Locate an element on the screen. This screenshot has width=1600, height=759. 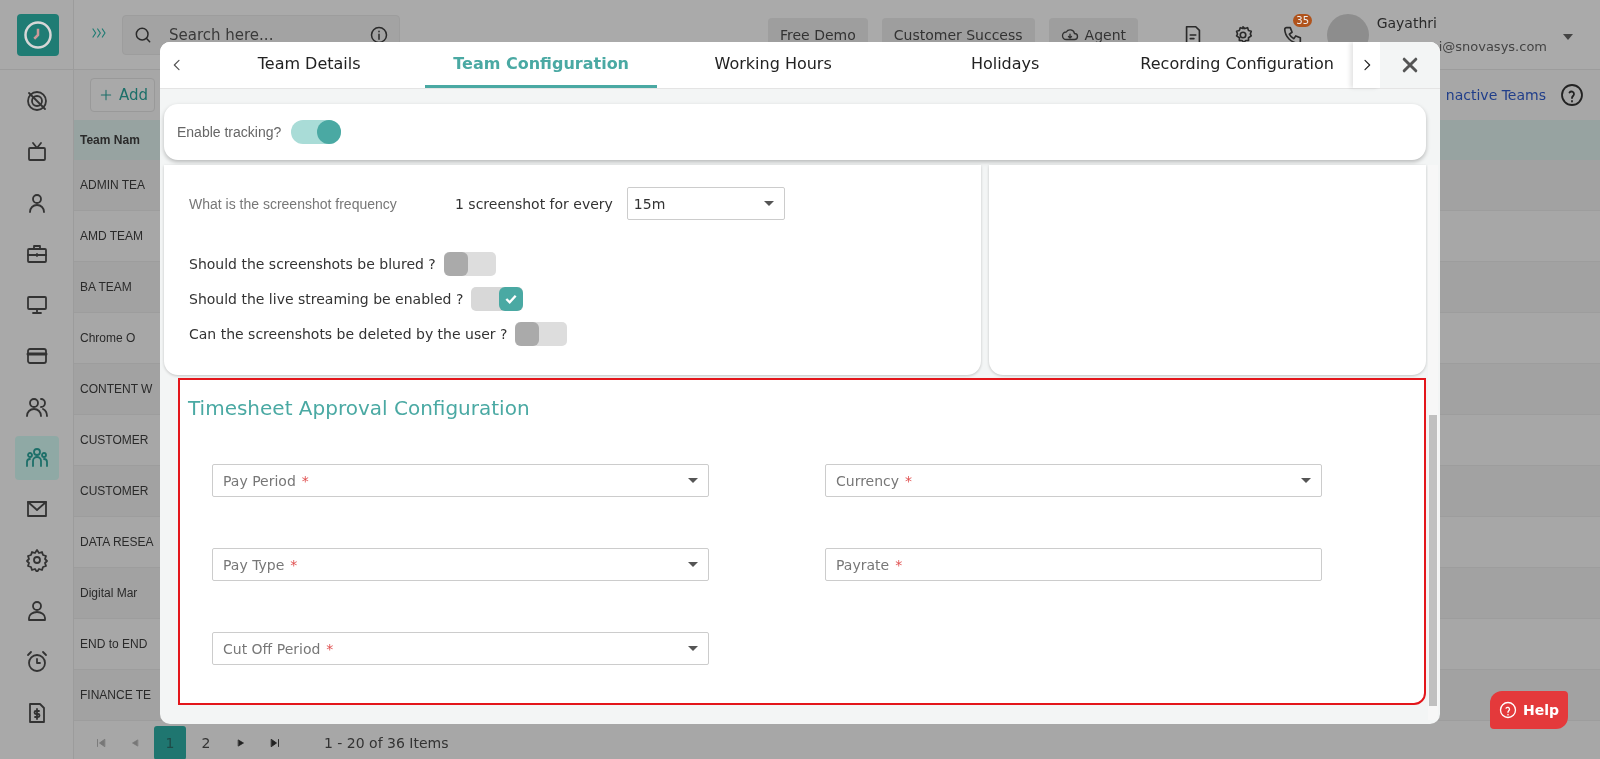
frequency-dropdown: 15m is located at coordinates (705, 203).